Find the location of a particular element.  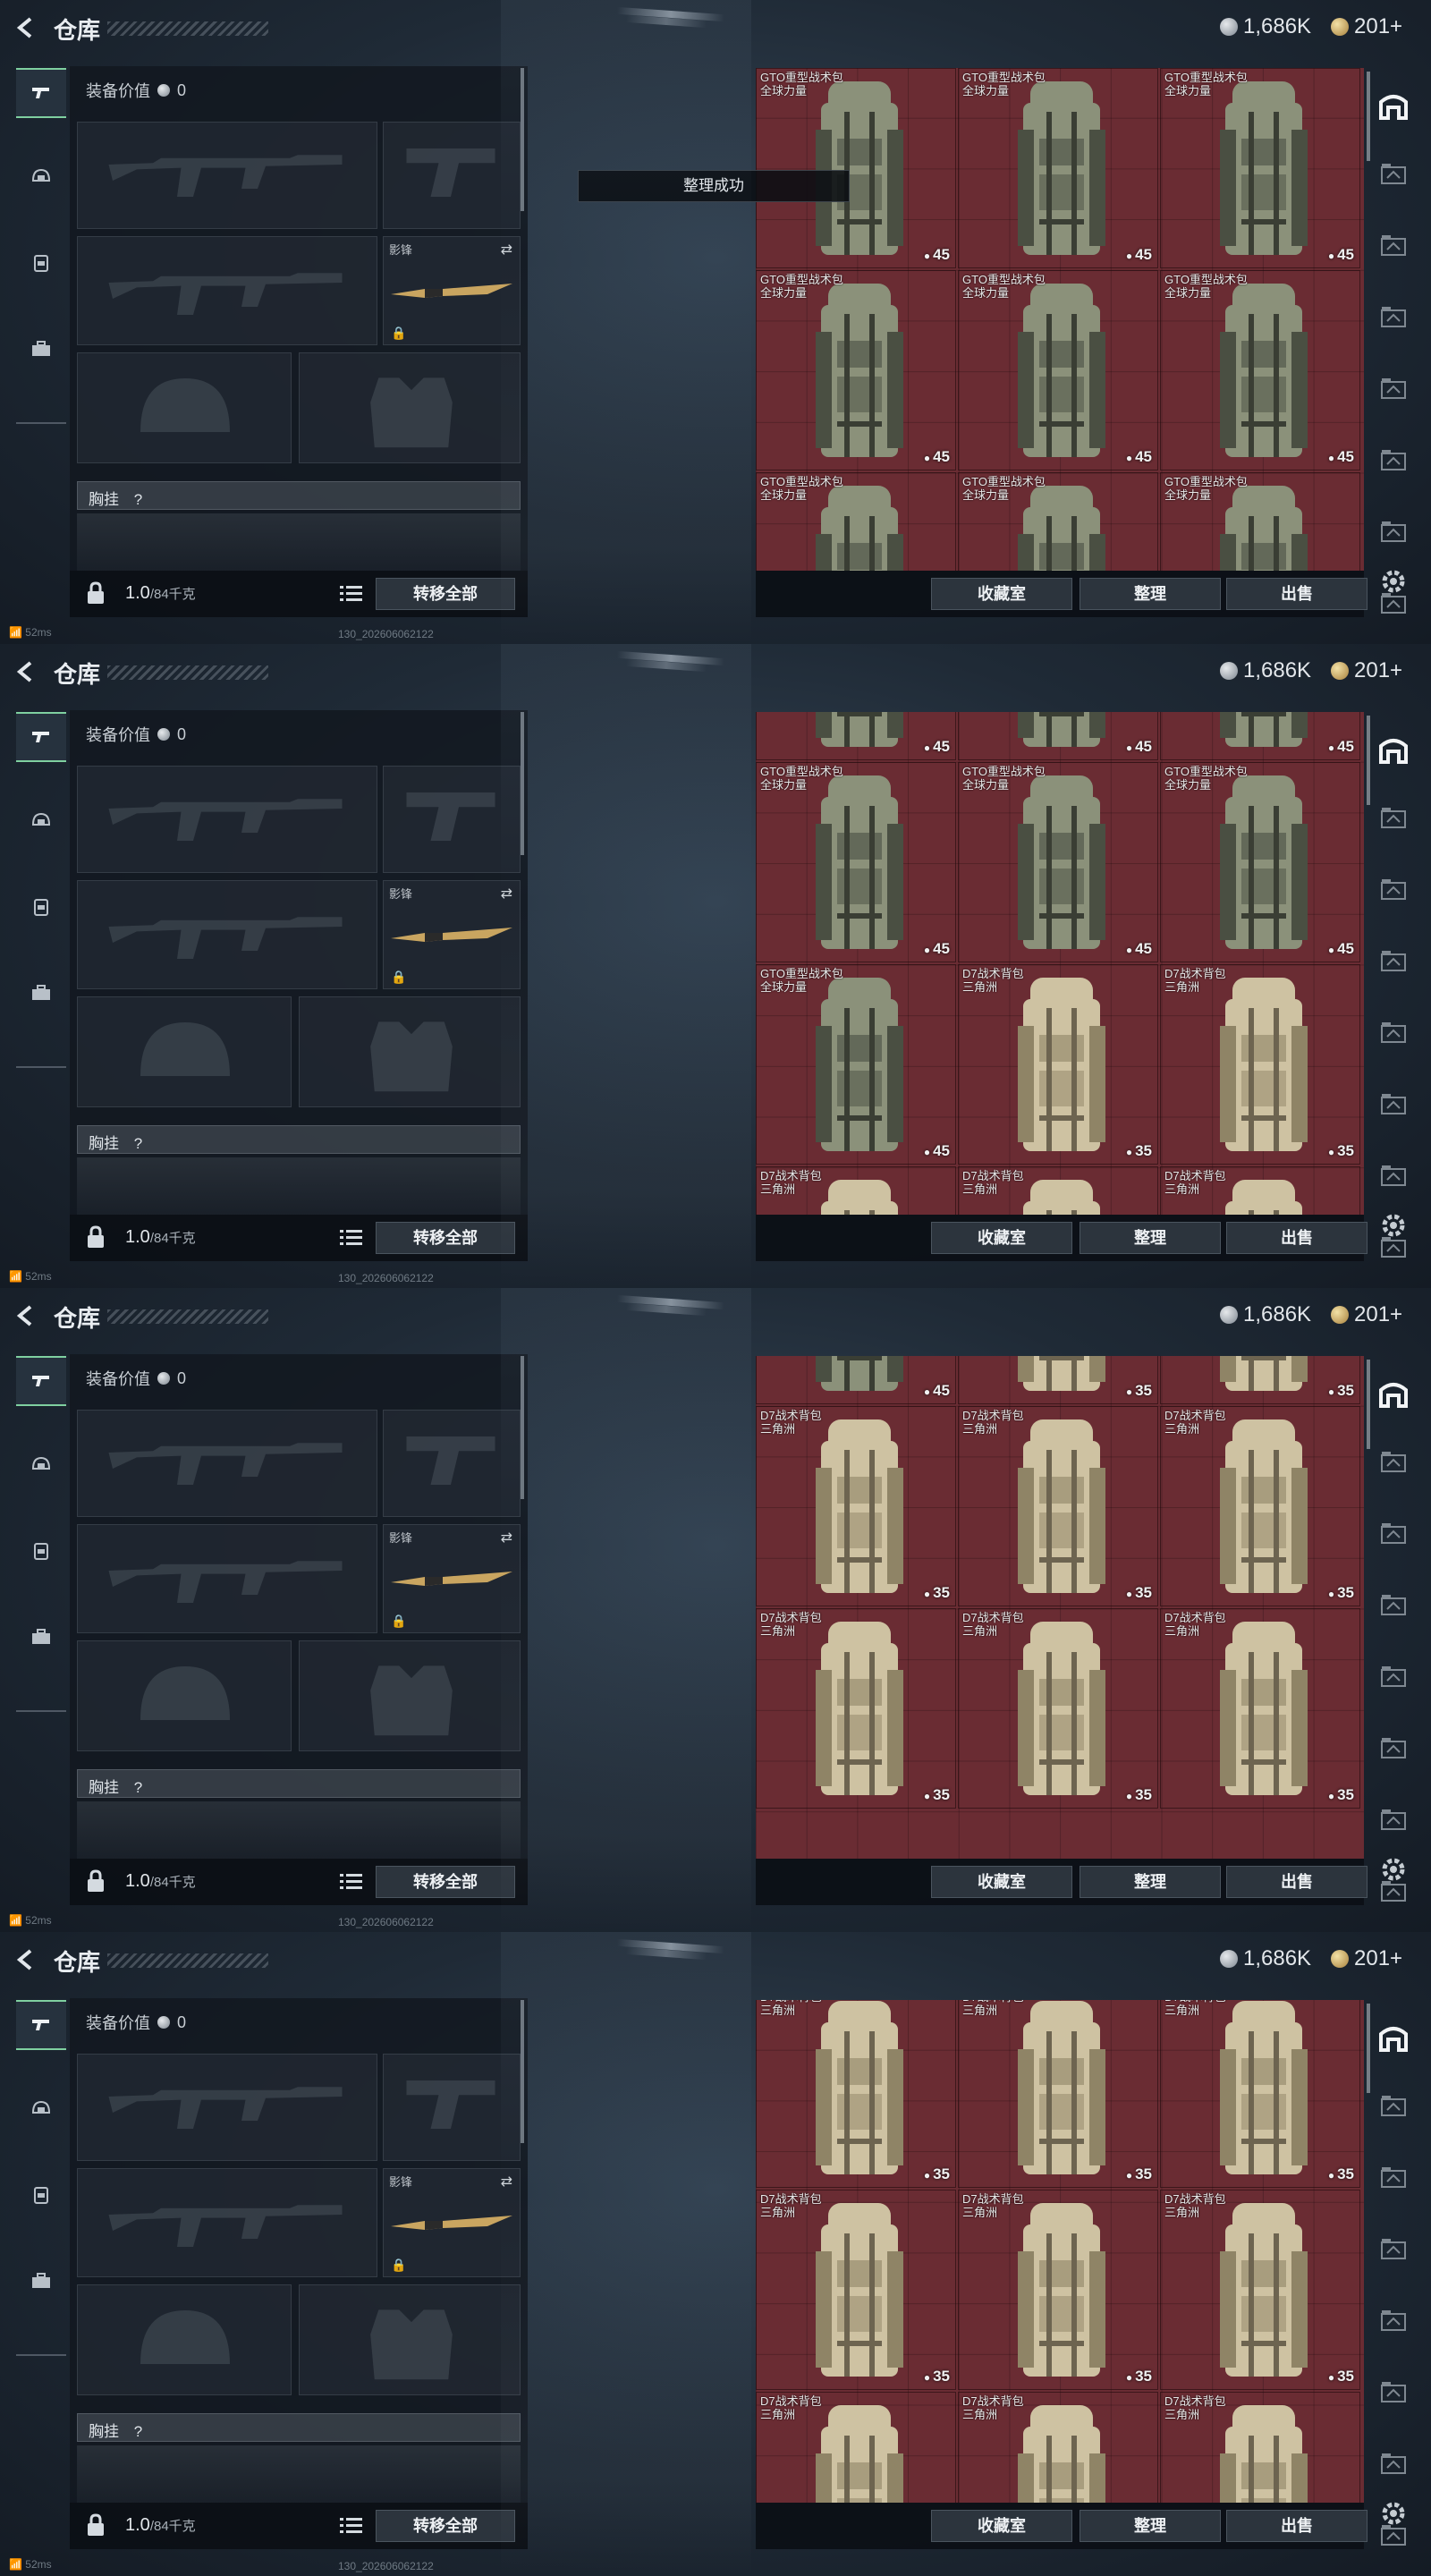

secondary-weapon-slot is located at coordinates (227, 290).